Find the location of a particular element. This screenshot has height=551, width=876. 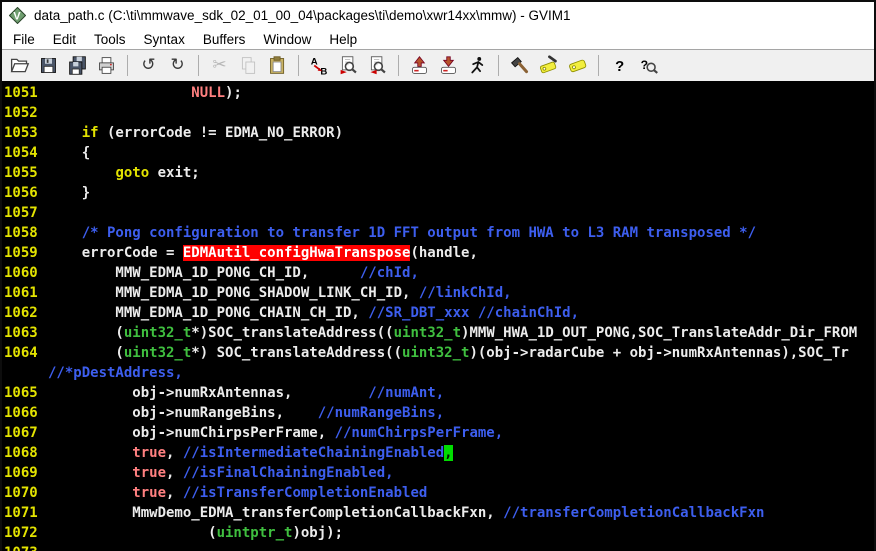

line-number: 1054 is located at coordinates (21, 153).